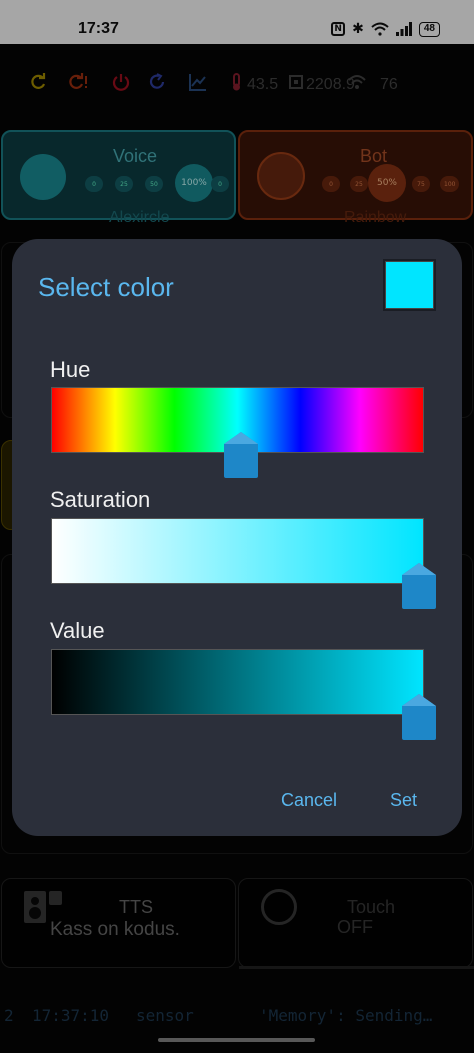 The width and height of the screenshot is (474, 1053). What do you see at coordinates (409, 285) in the screenshot?
I see `selected-color-swatch` at bounding box center [409, 285].